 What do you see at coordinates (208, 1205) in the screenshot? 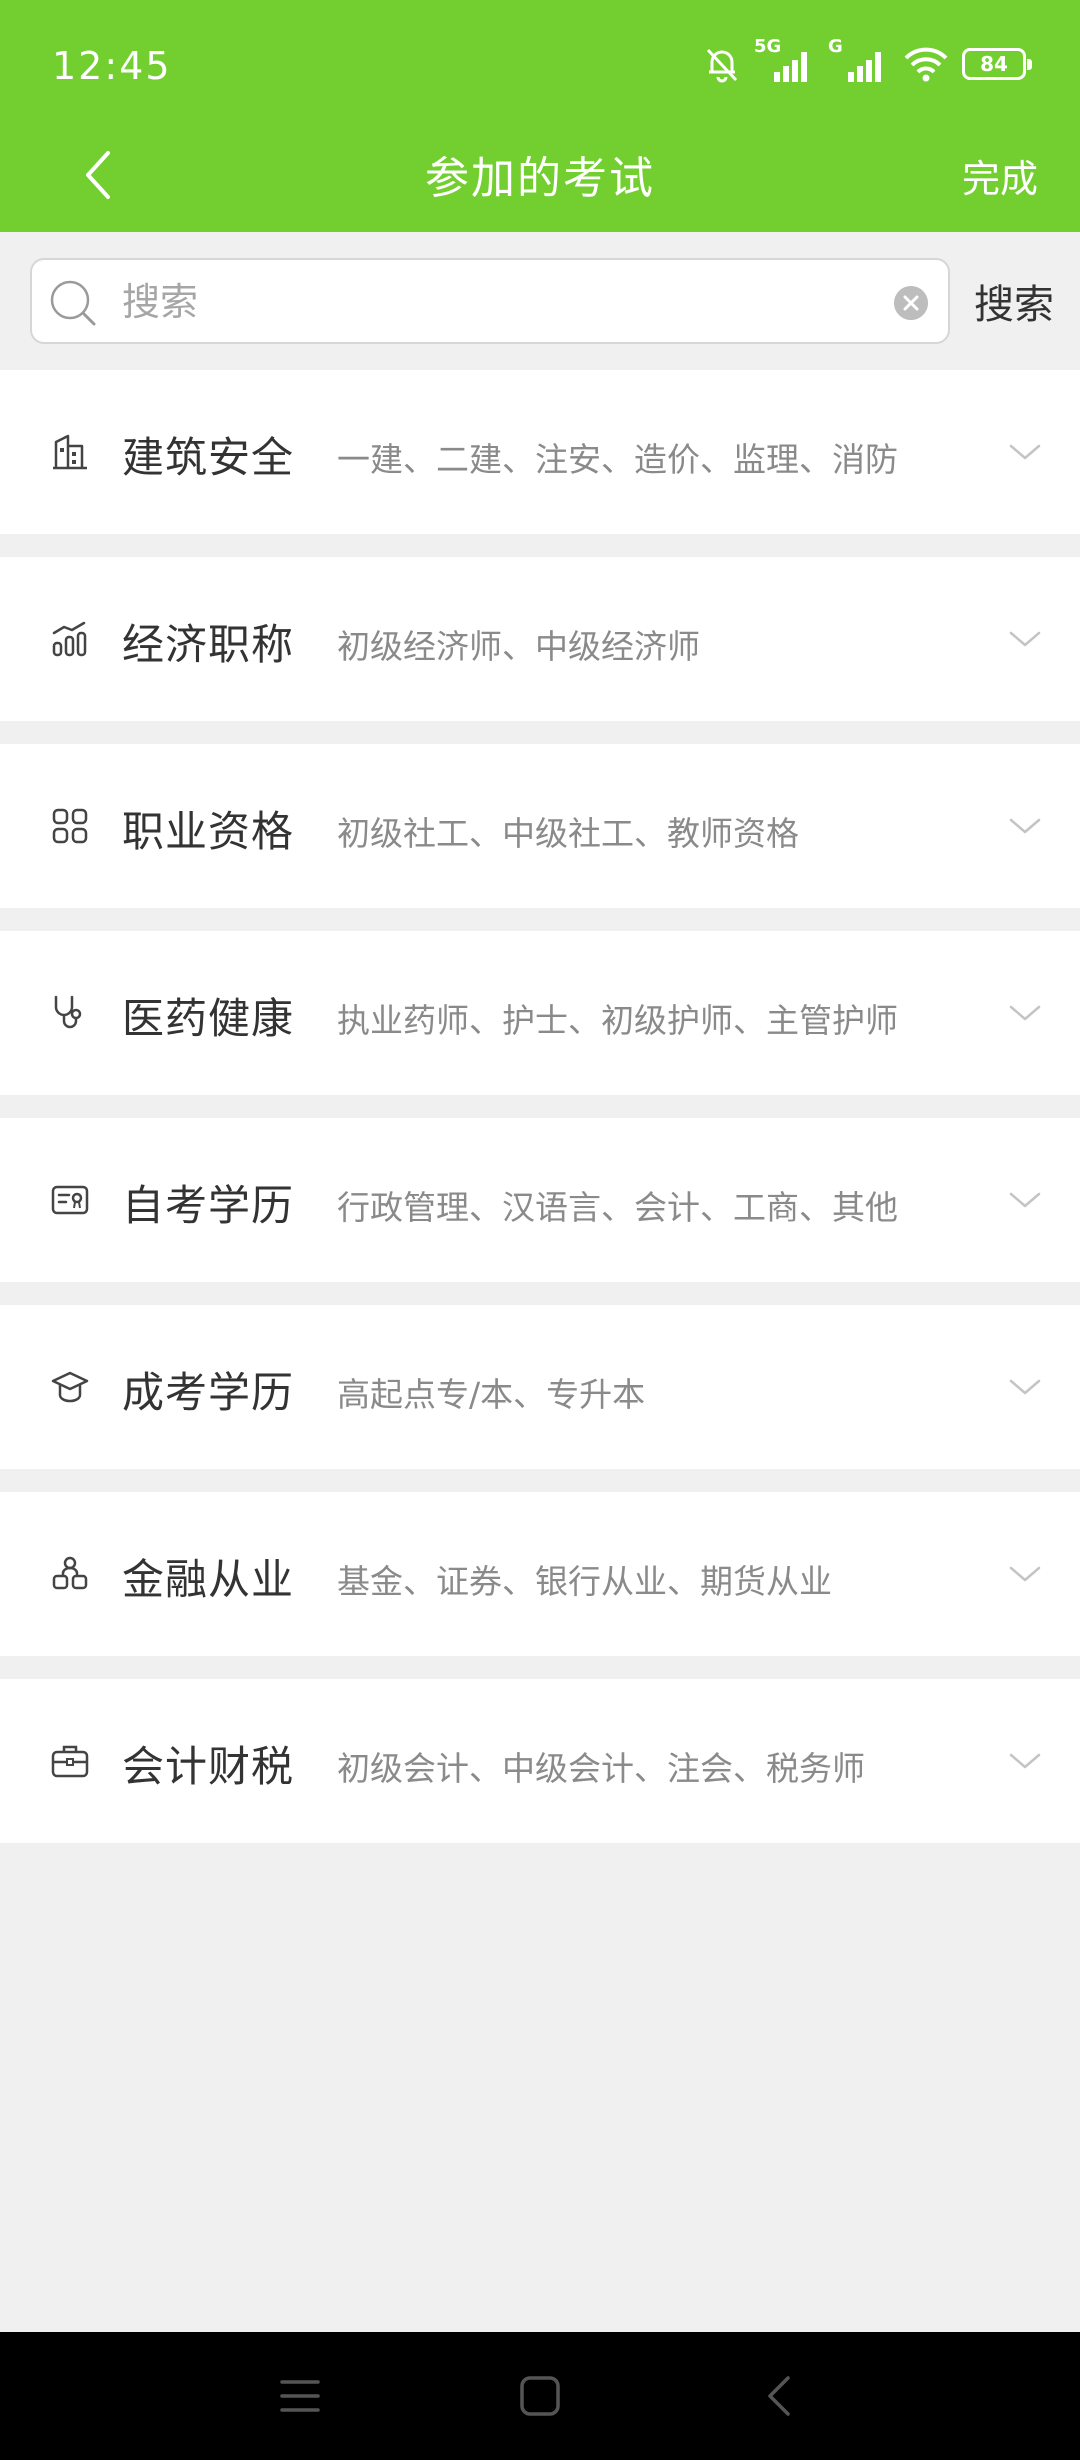
I see `category-title: 自考学历` at bounding box center [208, 1205].